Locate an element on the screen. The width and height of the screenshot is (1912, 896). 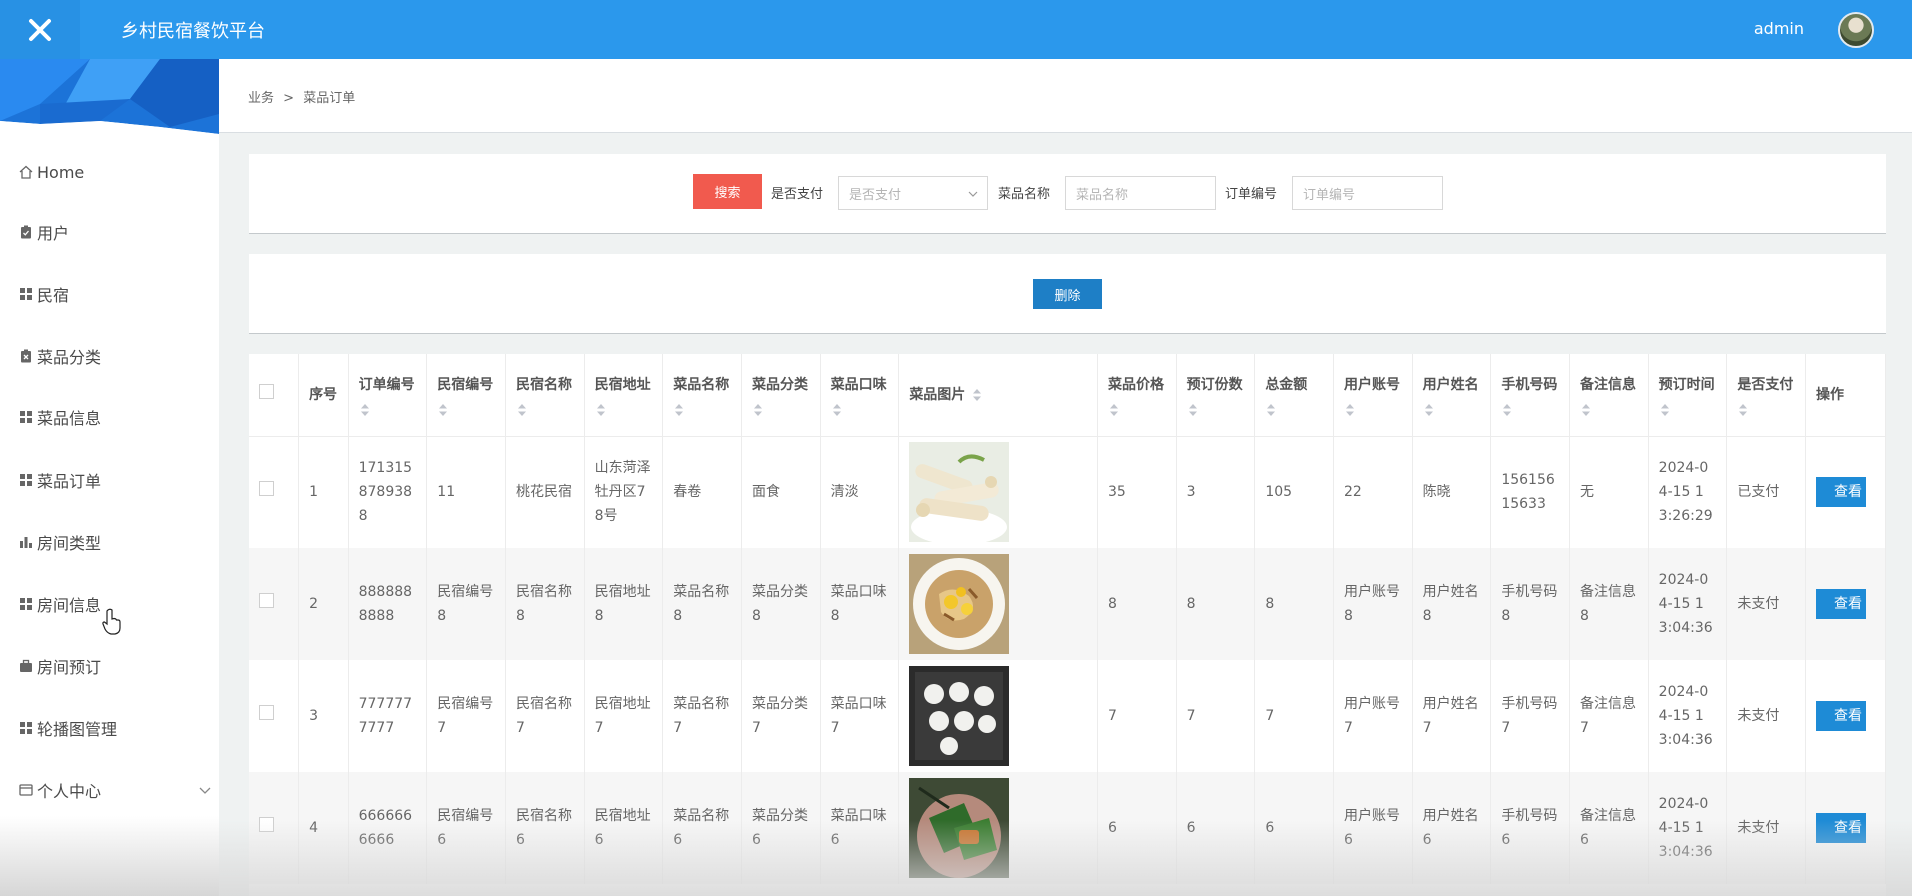
col-homestay-addr: 民宿地址 is located at coordinates (624, 395).